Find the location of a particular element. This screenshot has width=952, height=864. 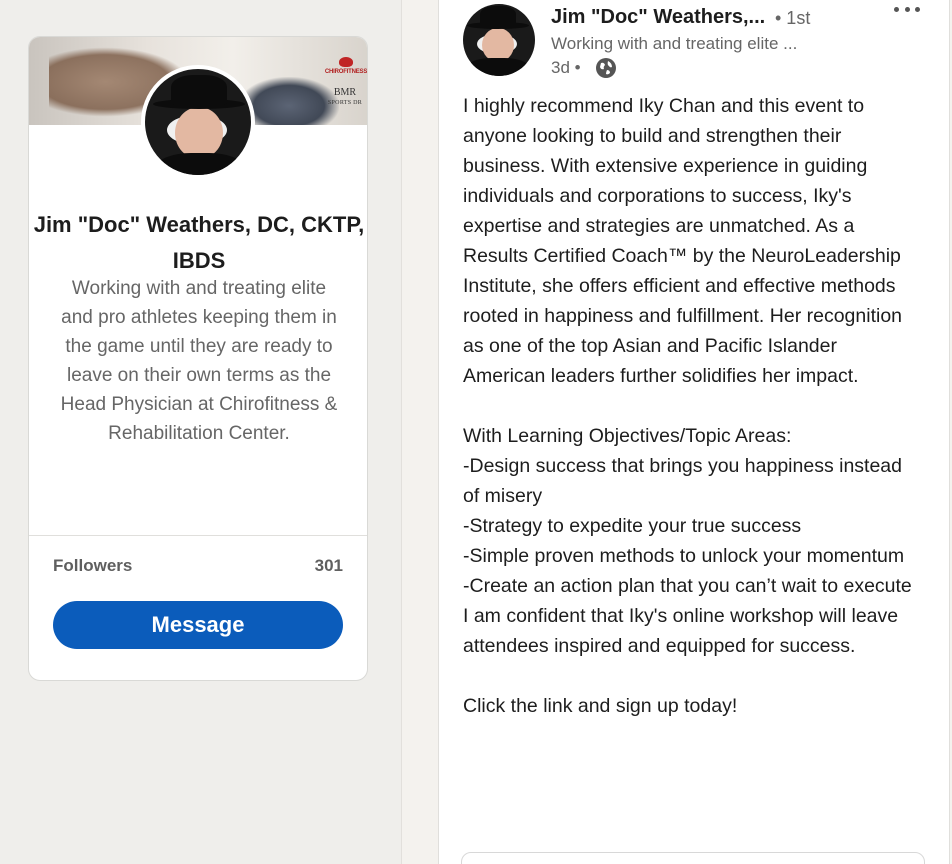

post-paragraph: Click the link and sign up today! is located at coordinates (600, 706).